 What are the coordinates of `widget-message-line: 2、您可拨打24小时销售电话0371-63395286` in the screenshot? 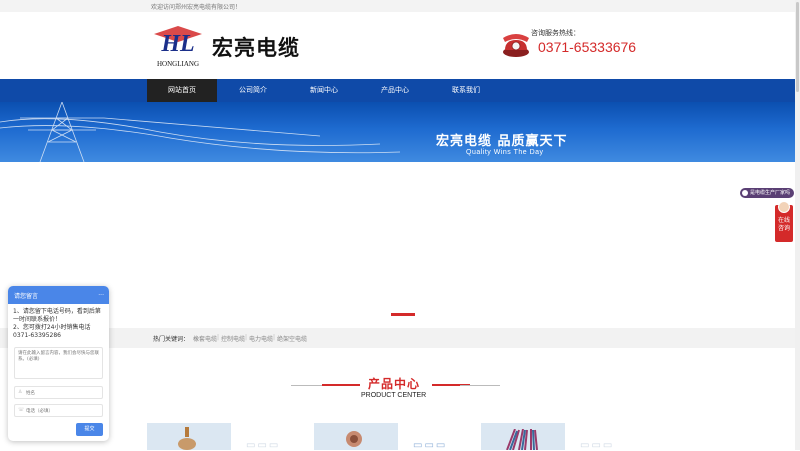 It's located at (52, 331).